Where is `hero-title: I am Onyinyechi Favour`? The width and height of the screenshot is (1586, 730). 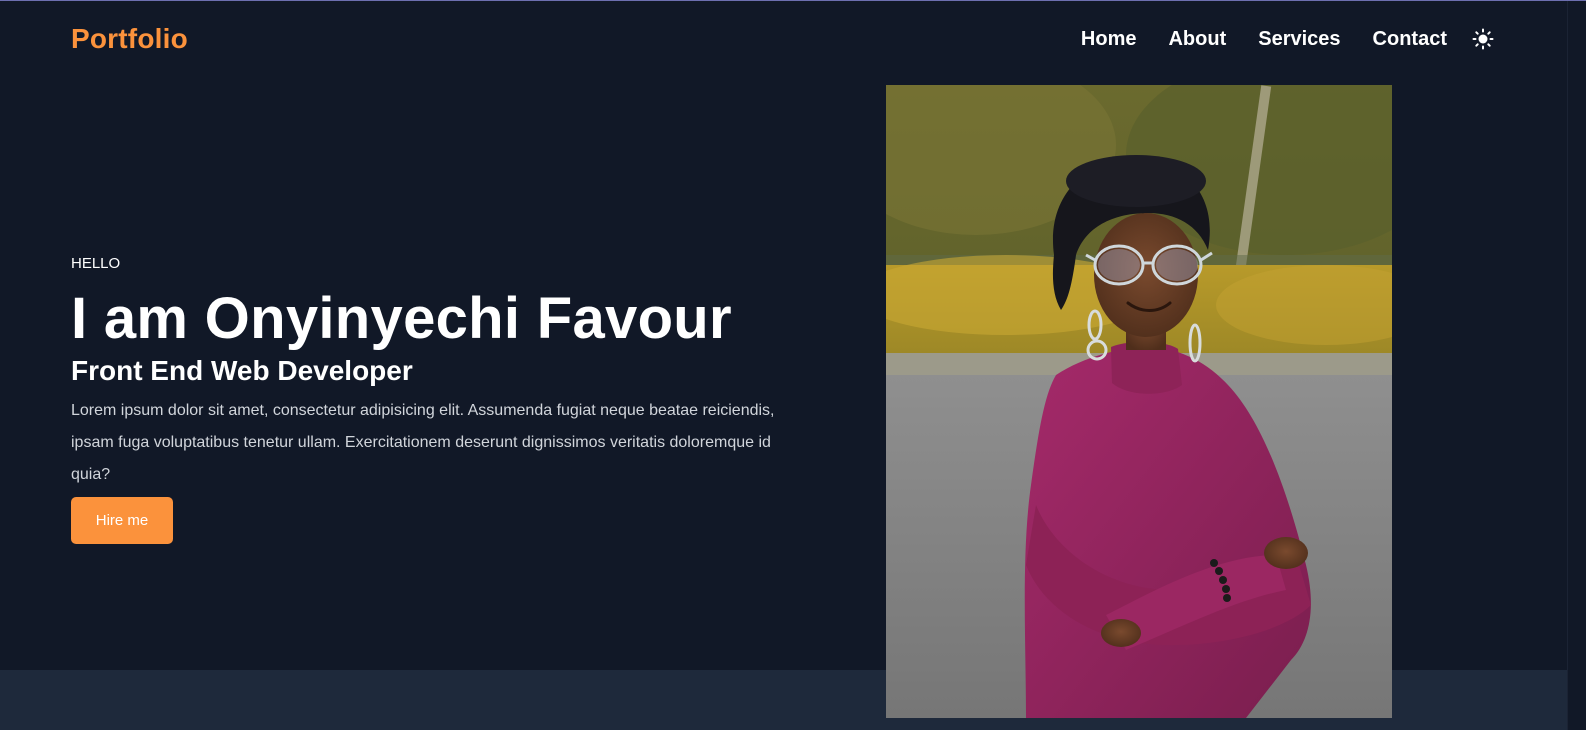 hero-title: I am Onyinyechi Favour is located at coordinates (401, 318).